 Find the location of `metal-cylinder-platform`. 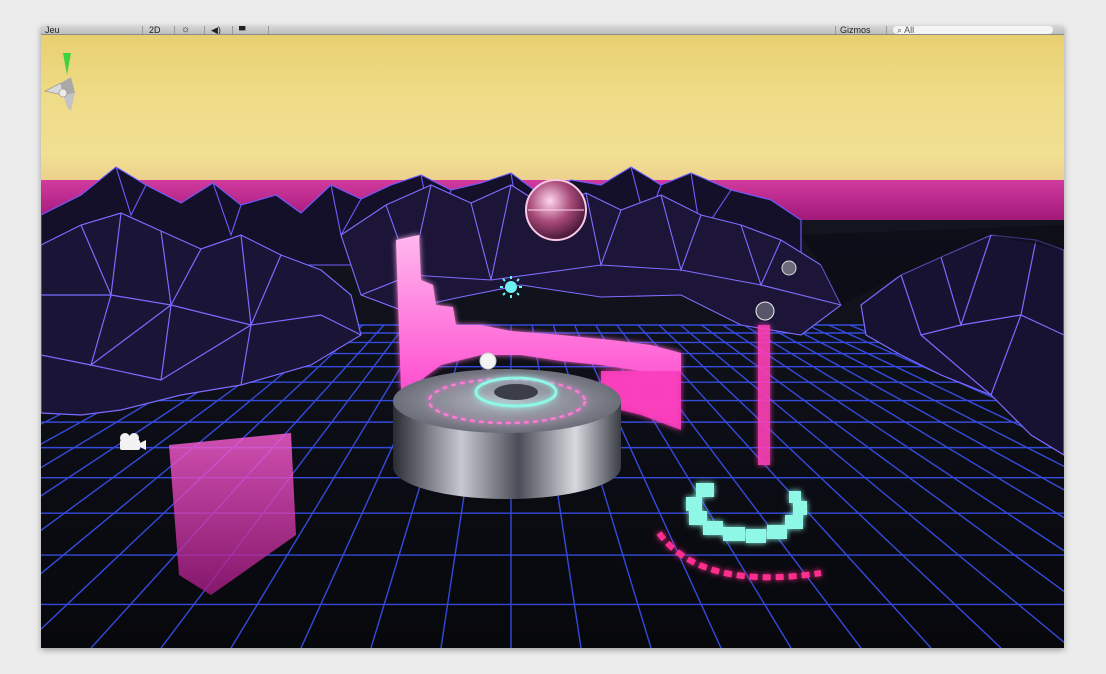

metal-cylinder-platform is located at coordinates (507, 434).